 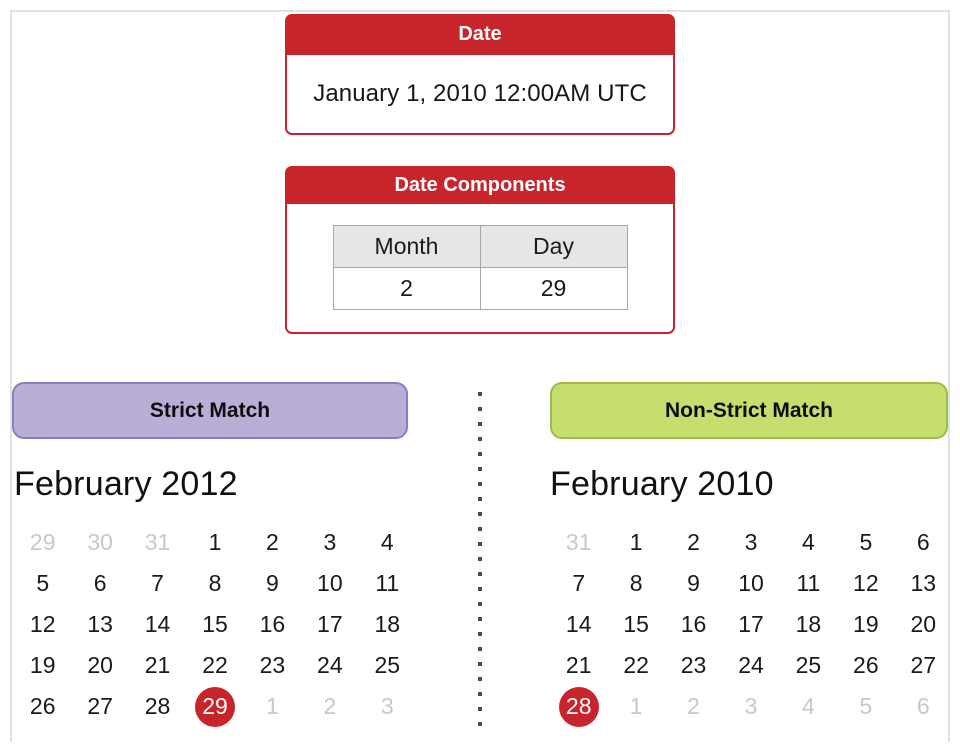 What do you see at coordinates (406, 246) in the screenshot?
I see `column-header-month: Month` at bounding box center [406, 246].